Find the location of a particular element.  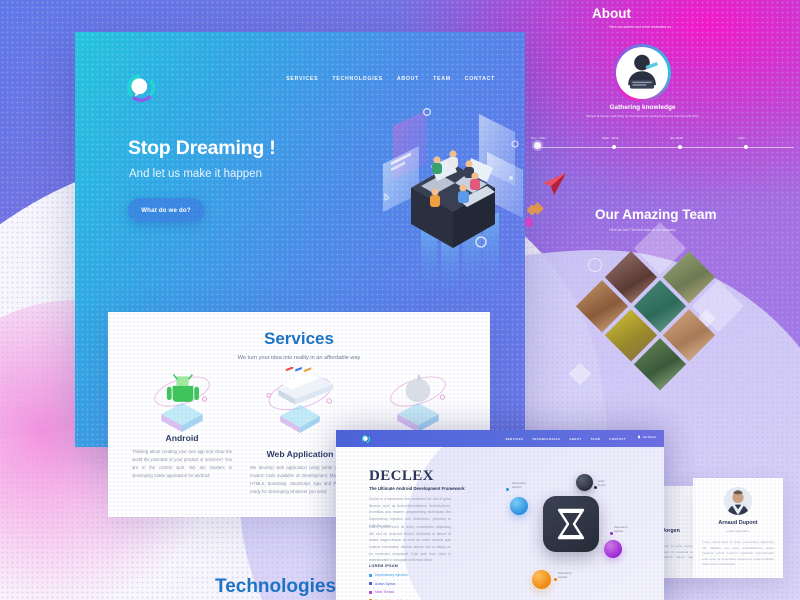

hero-subtitle: And let us make it happen is located at coordinates (195, 174).